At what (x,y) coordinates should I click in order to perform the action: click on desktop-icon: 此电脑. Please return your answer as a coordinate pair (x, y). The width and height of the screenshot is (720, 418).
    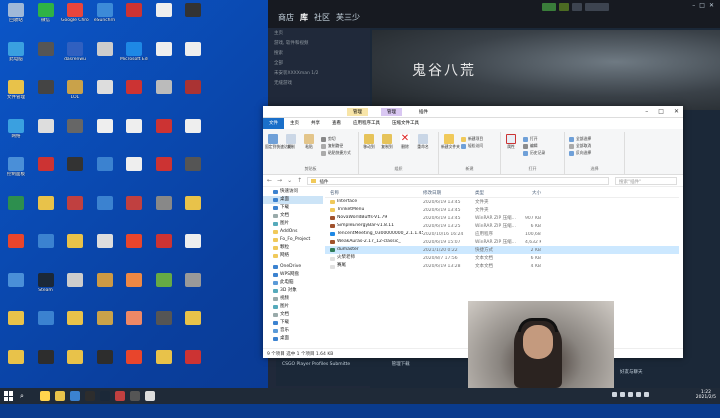
    Looking at the image, I should click on (16, 56).